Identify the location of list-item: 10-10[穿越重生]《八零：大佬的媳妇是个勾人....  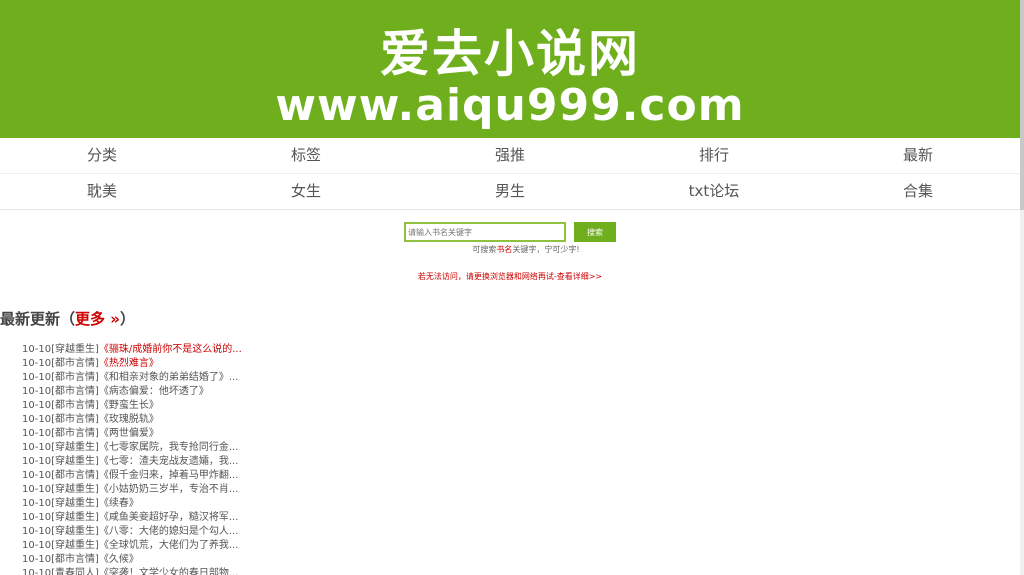
(521, 532).